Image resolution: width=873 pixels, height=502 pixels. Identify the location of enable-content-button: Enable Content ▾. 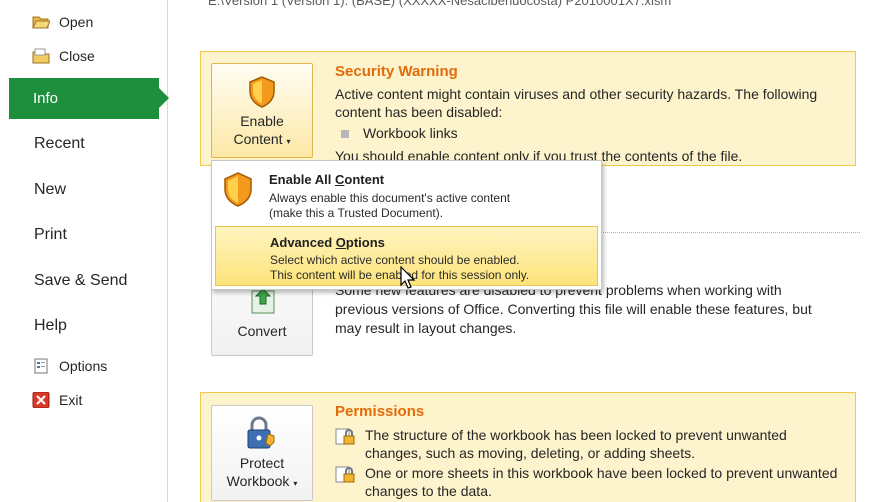
(262, 110).